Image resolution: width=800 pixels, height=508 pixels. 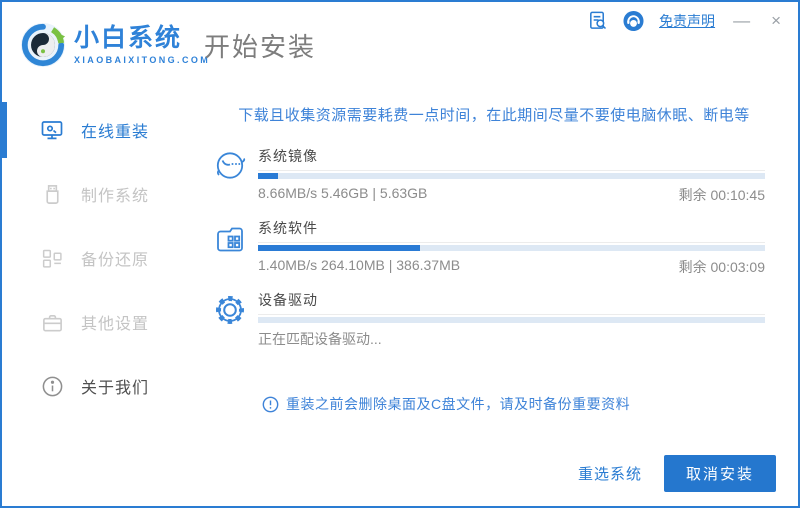 I want to click on footer-actions: 重选系统 取消安装, so click(x=677, y=473).